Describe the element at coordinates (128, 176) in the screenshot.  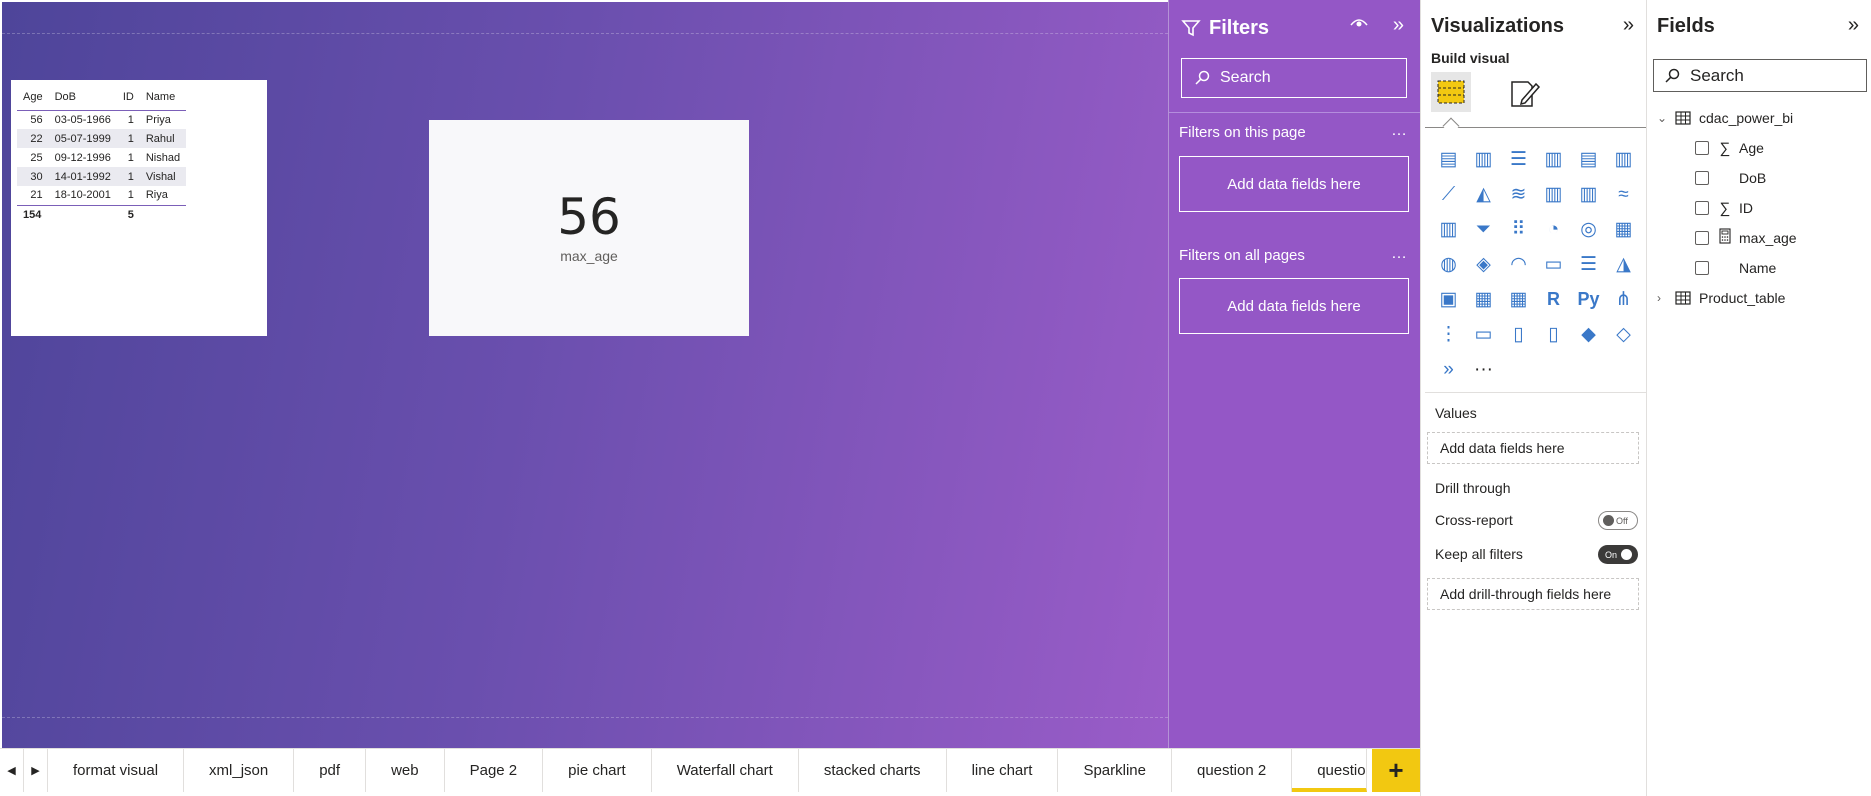
I see `cell-id: 1` at that location.